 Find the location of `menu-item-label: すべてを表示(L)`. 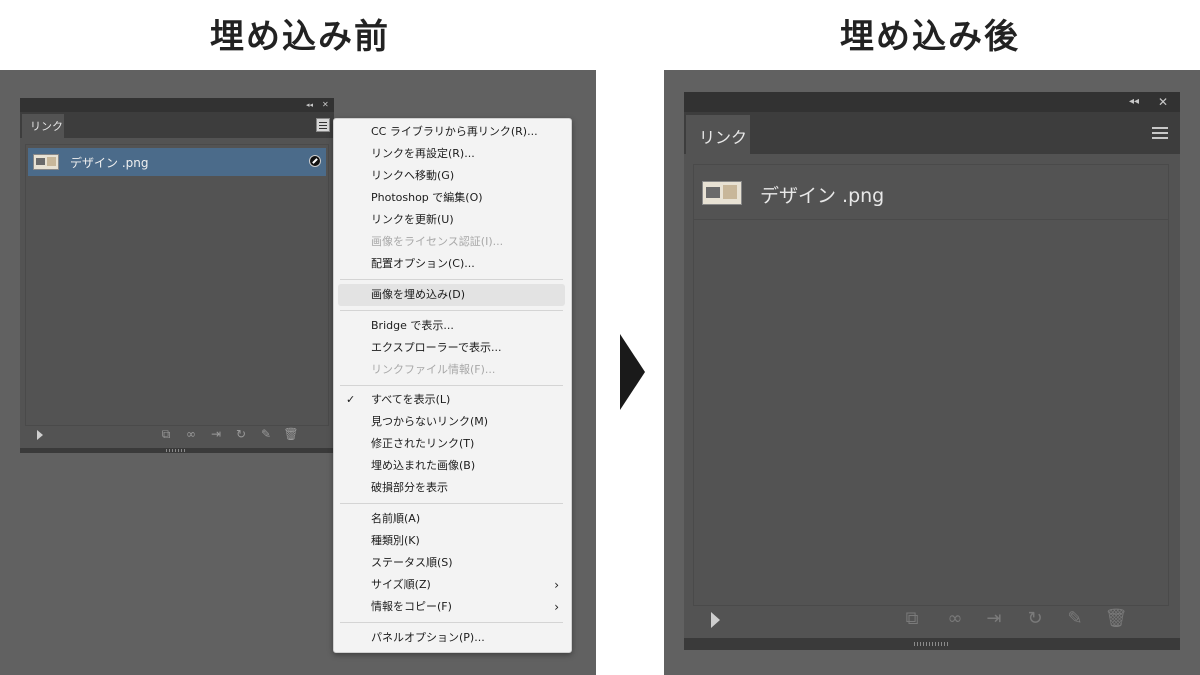

menu-item-label: すべてを表示(L) is located at coordinates (411, 399).